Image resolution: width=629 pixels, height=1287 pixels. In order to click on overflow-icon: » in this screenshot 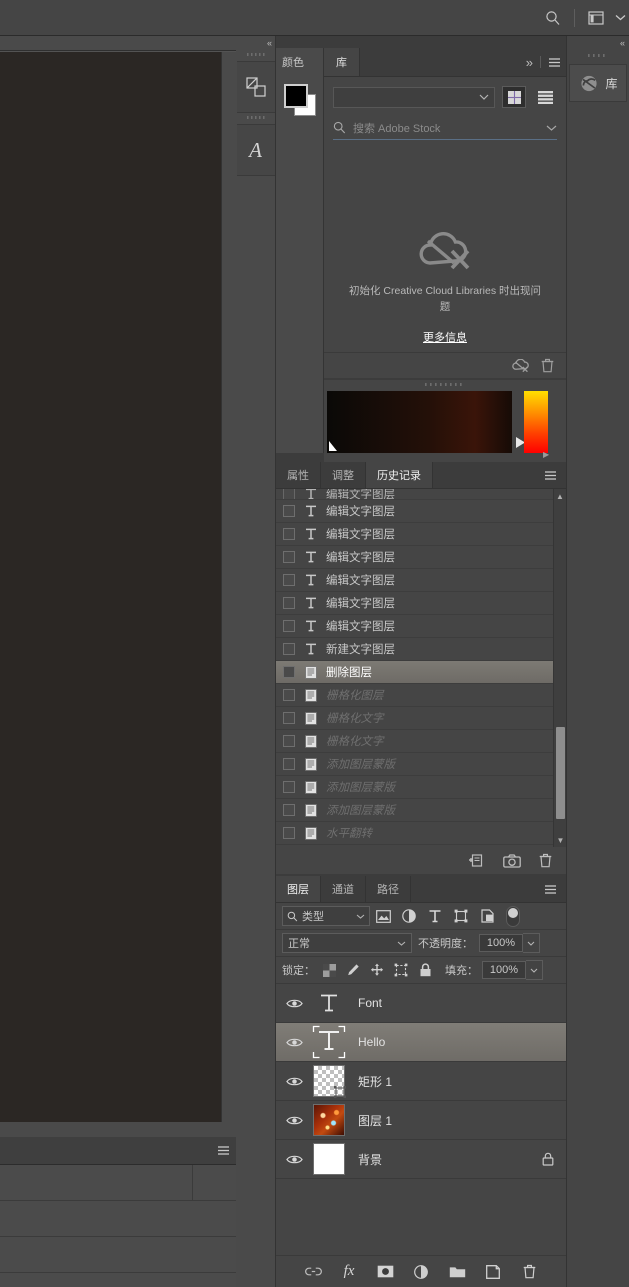, I will do `click(529, 62)`.